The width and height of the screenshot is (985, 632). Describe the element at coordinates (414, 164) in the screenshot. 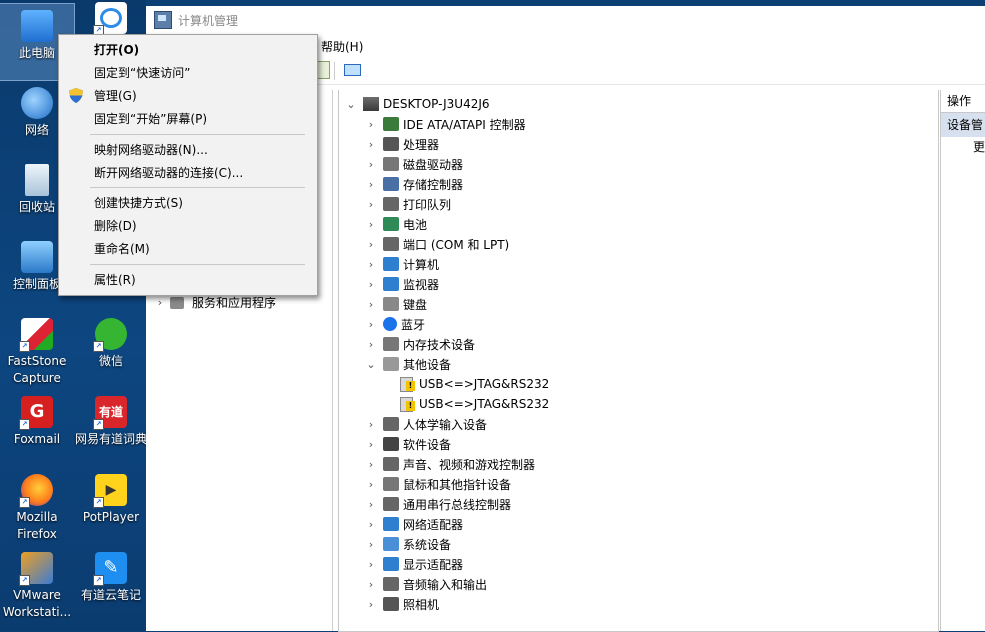

I see `device-category: › 磁盘驱动器` at that location.